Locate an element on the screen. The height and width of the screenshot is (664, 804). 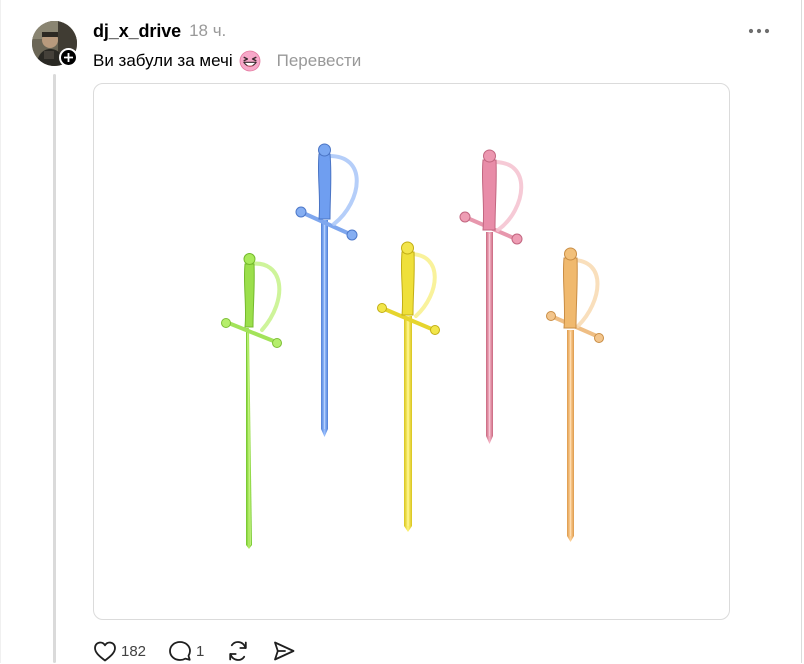
translate-link: Перевести is located at coordinates (319, 61).